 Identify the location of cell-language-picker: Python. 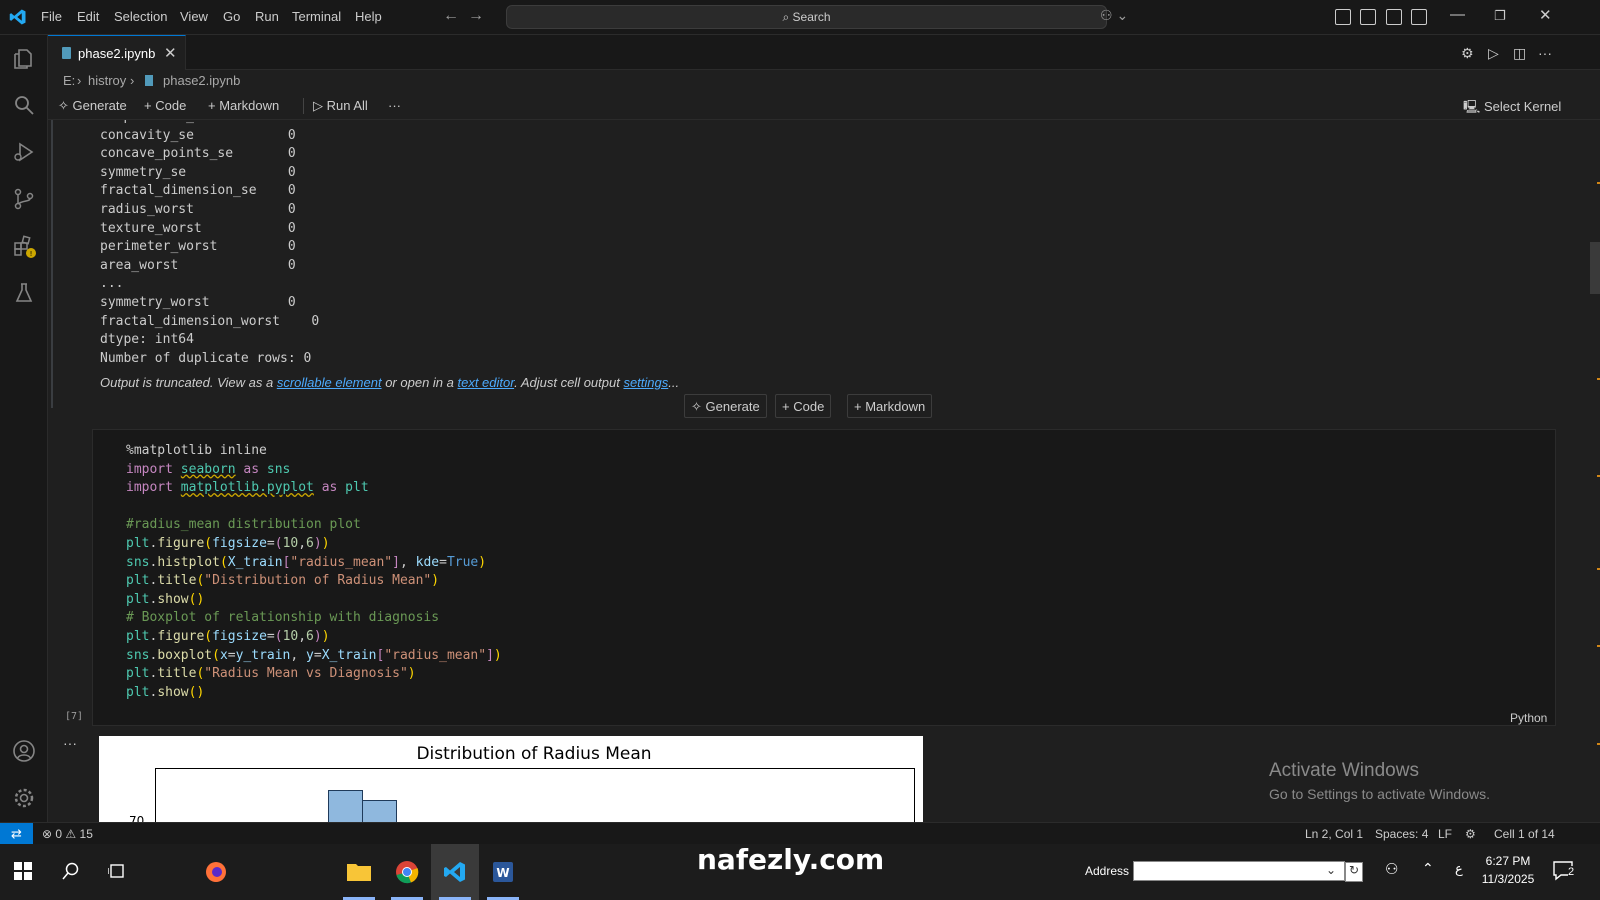
(1528, 718).